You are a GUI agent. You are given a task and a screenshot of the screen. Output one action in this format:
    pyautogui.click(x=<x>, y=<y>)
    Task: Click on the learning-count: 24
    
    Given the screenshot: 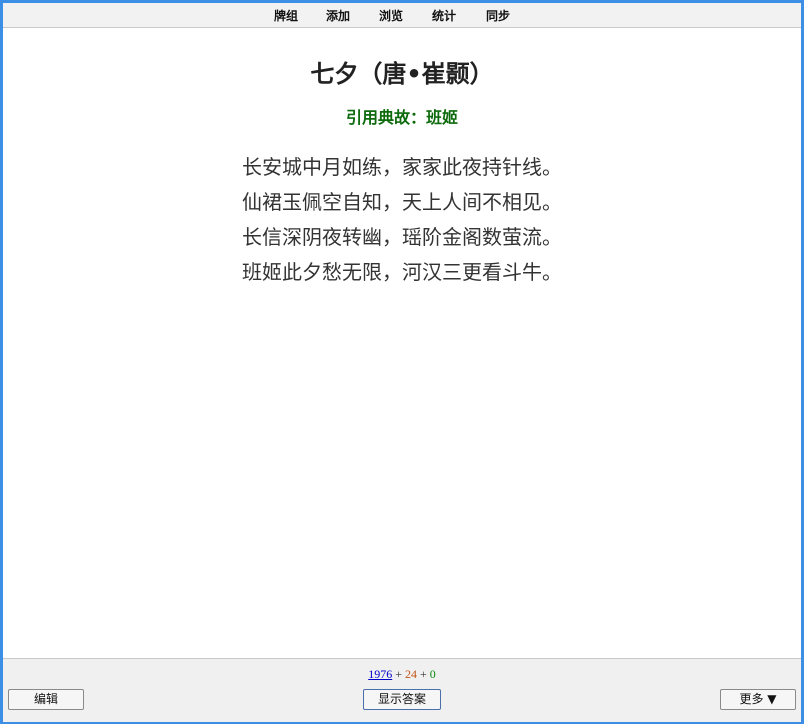 What is the action you would take?
    pyautogui.click(x=411, y=674)
    